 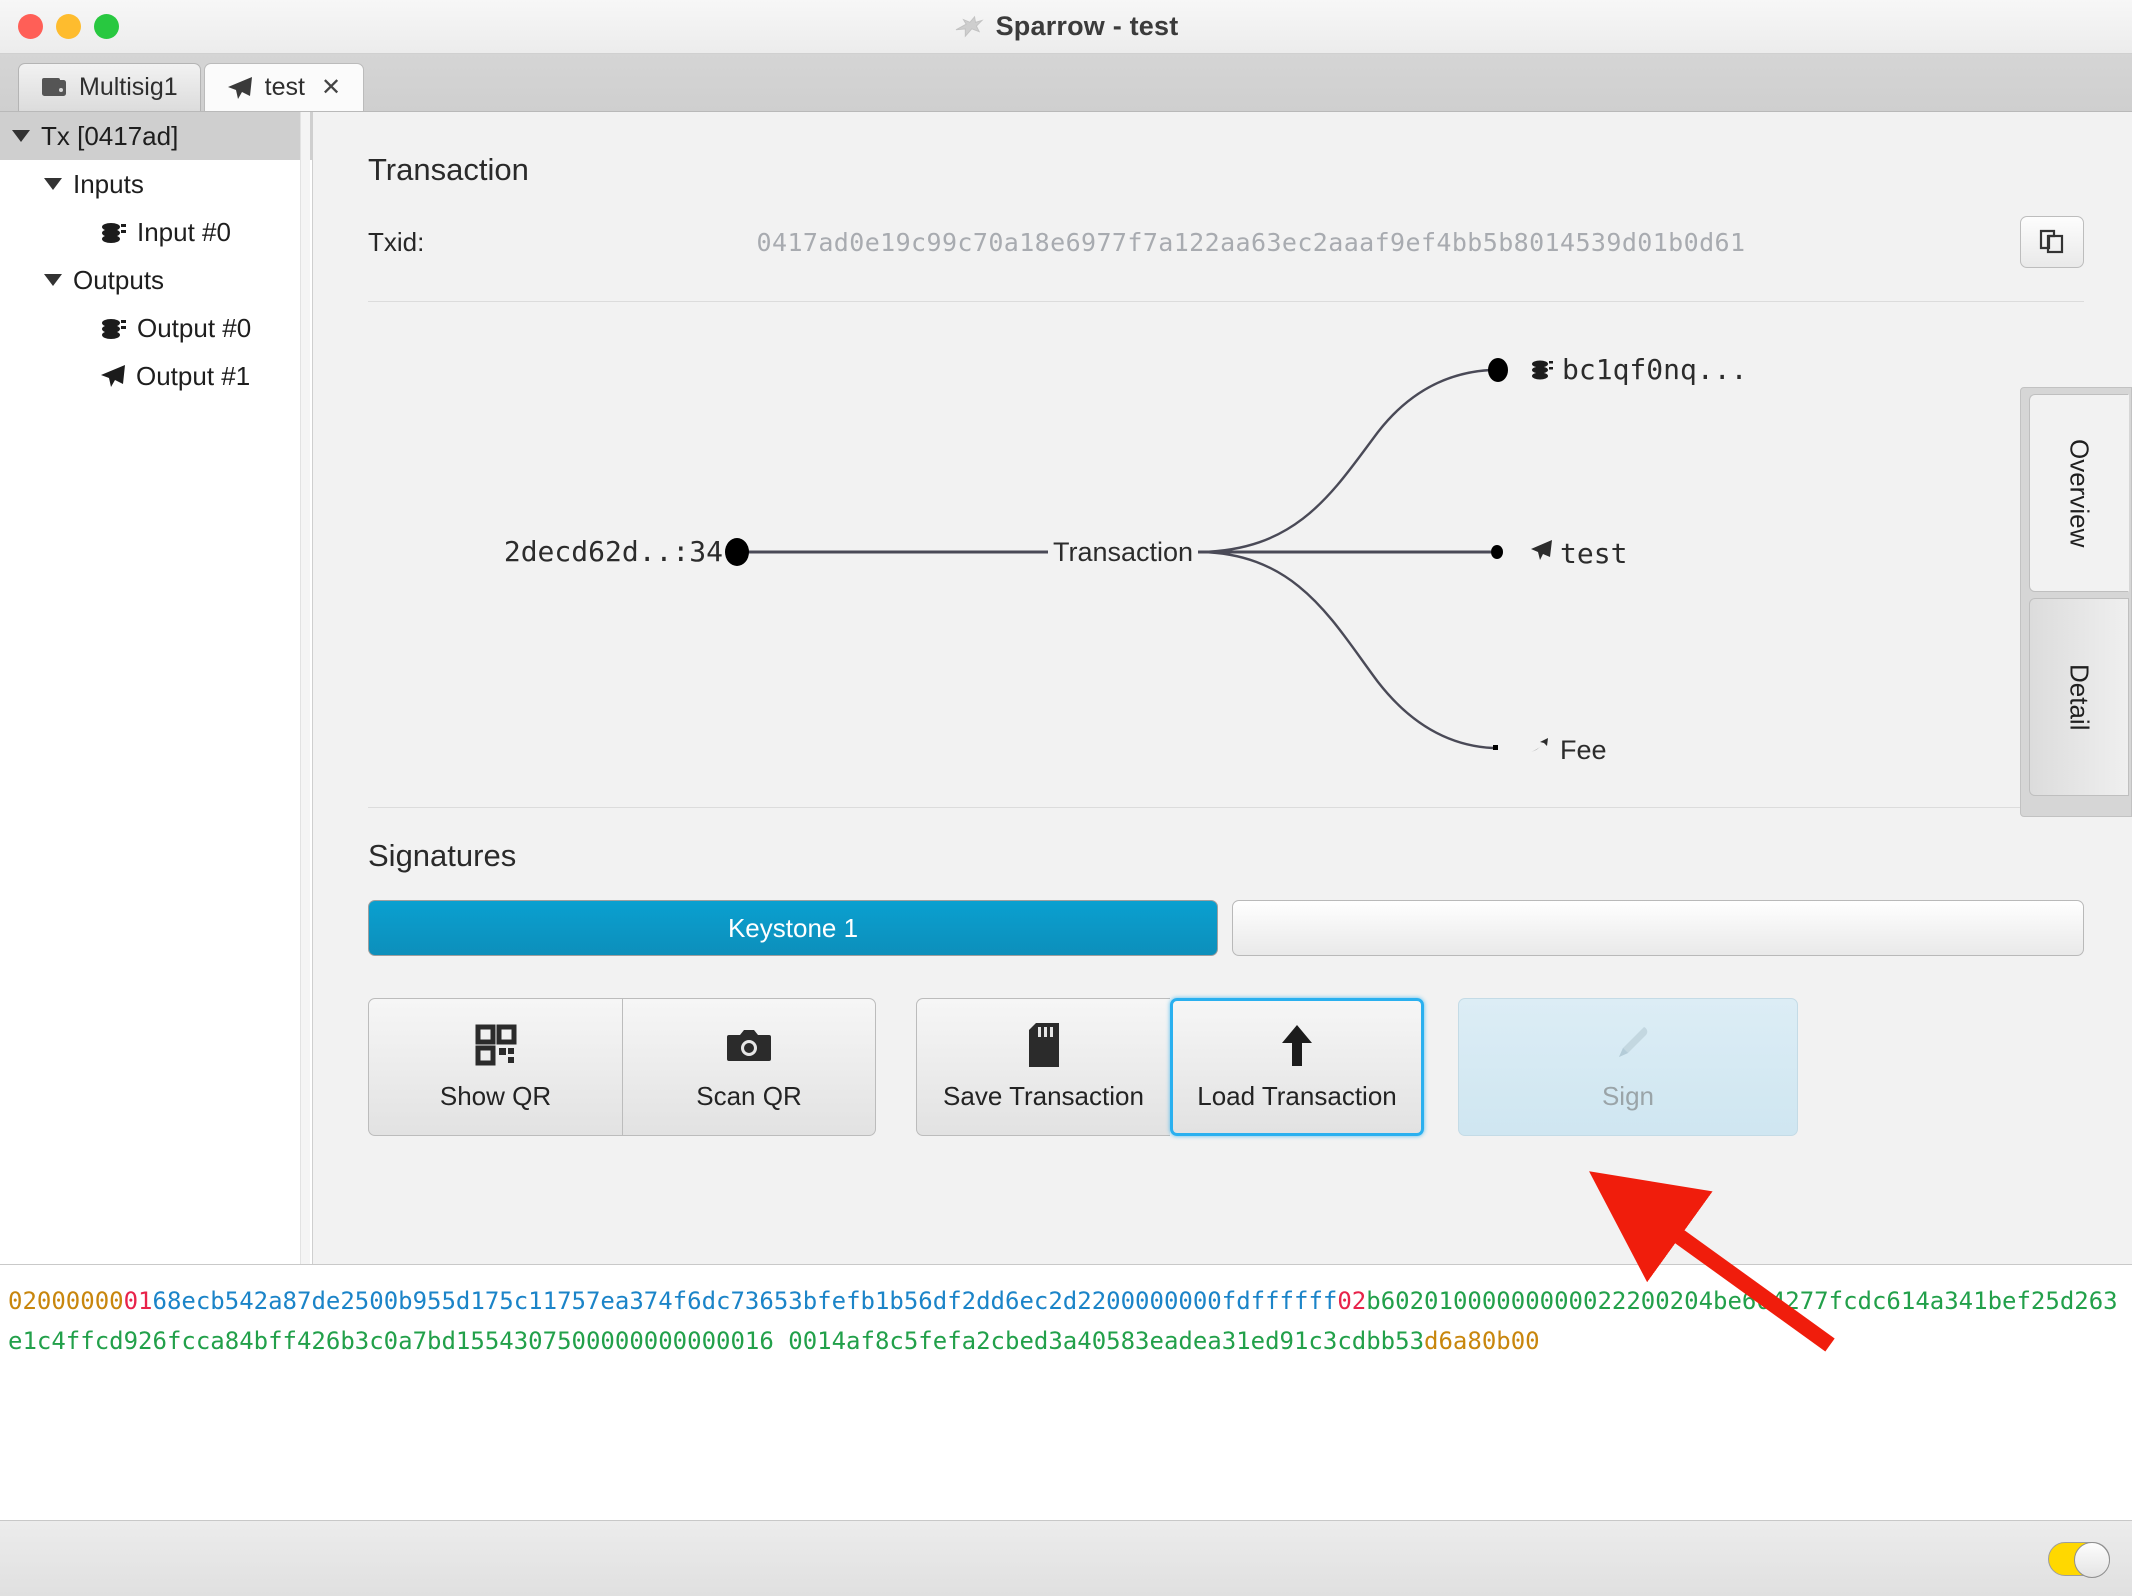 I want to click on arrow-up-icon, so click(x=1297, y=1045).